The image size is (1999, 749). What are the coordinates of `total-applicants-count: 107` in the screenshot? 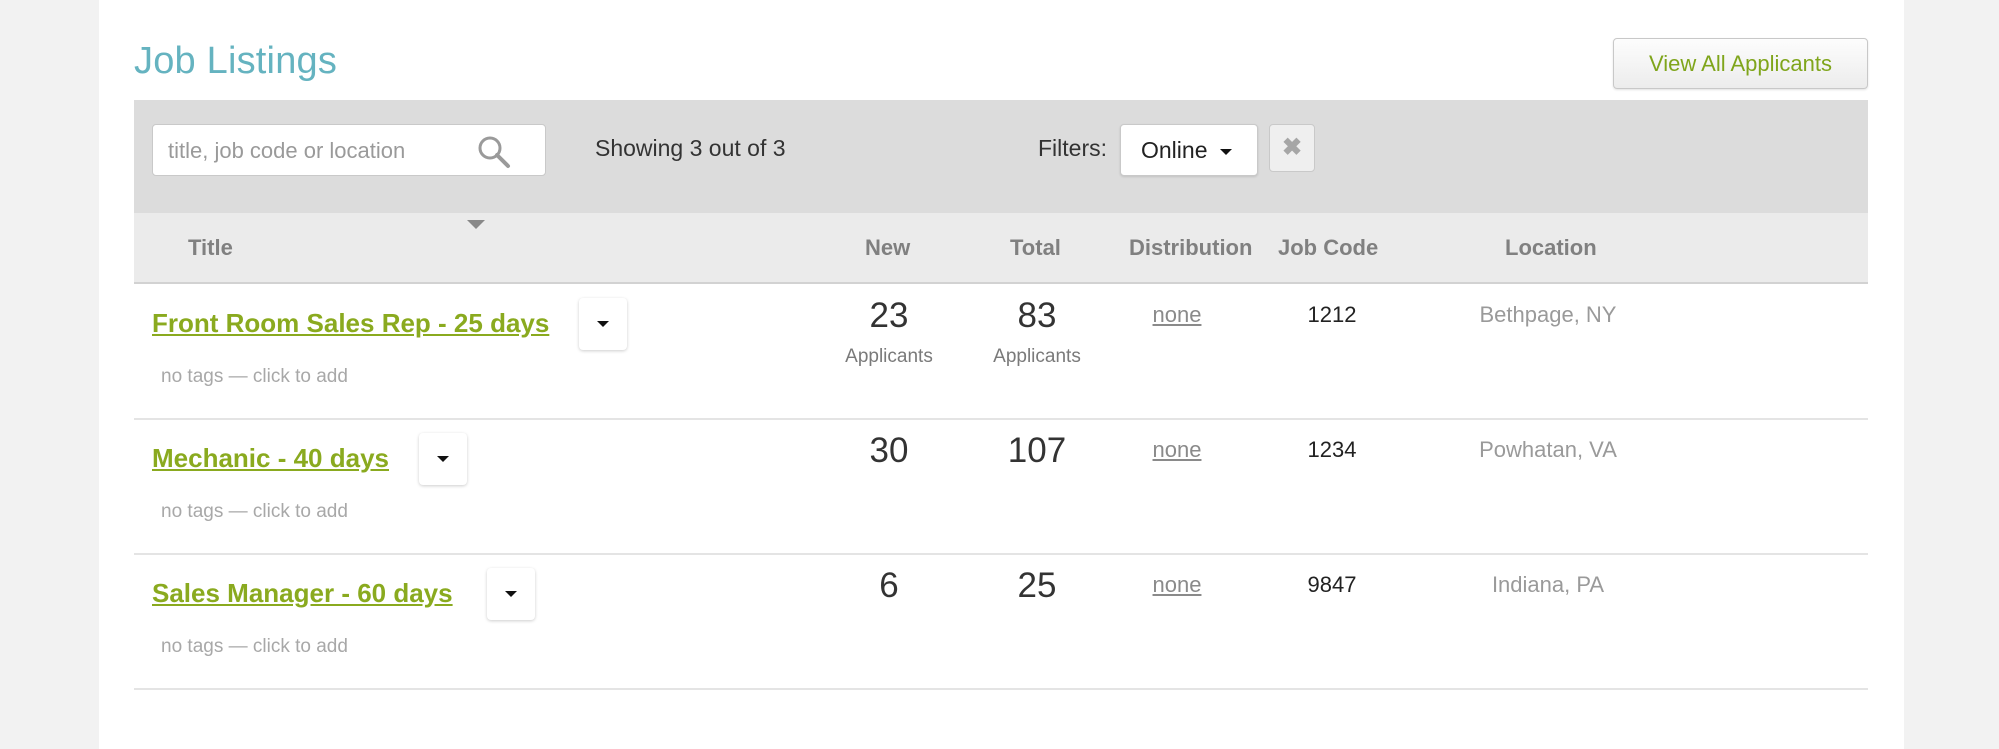 It's located at (1037, 450).